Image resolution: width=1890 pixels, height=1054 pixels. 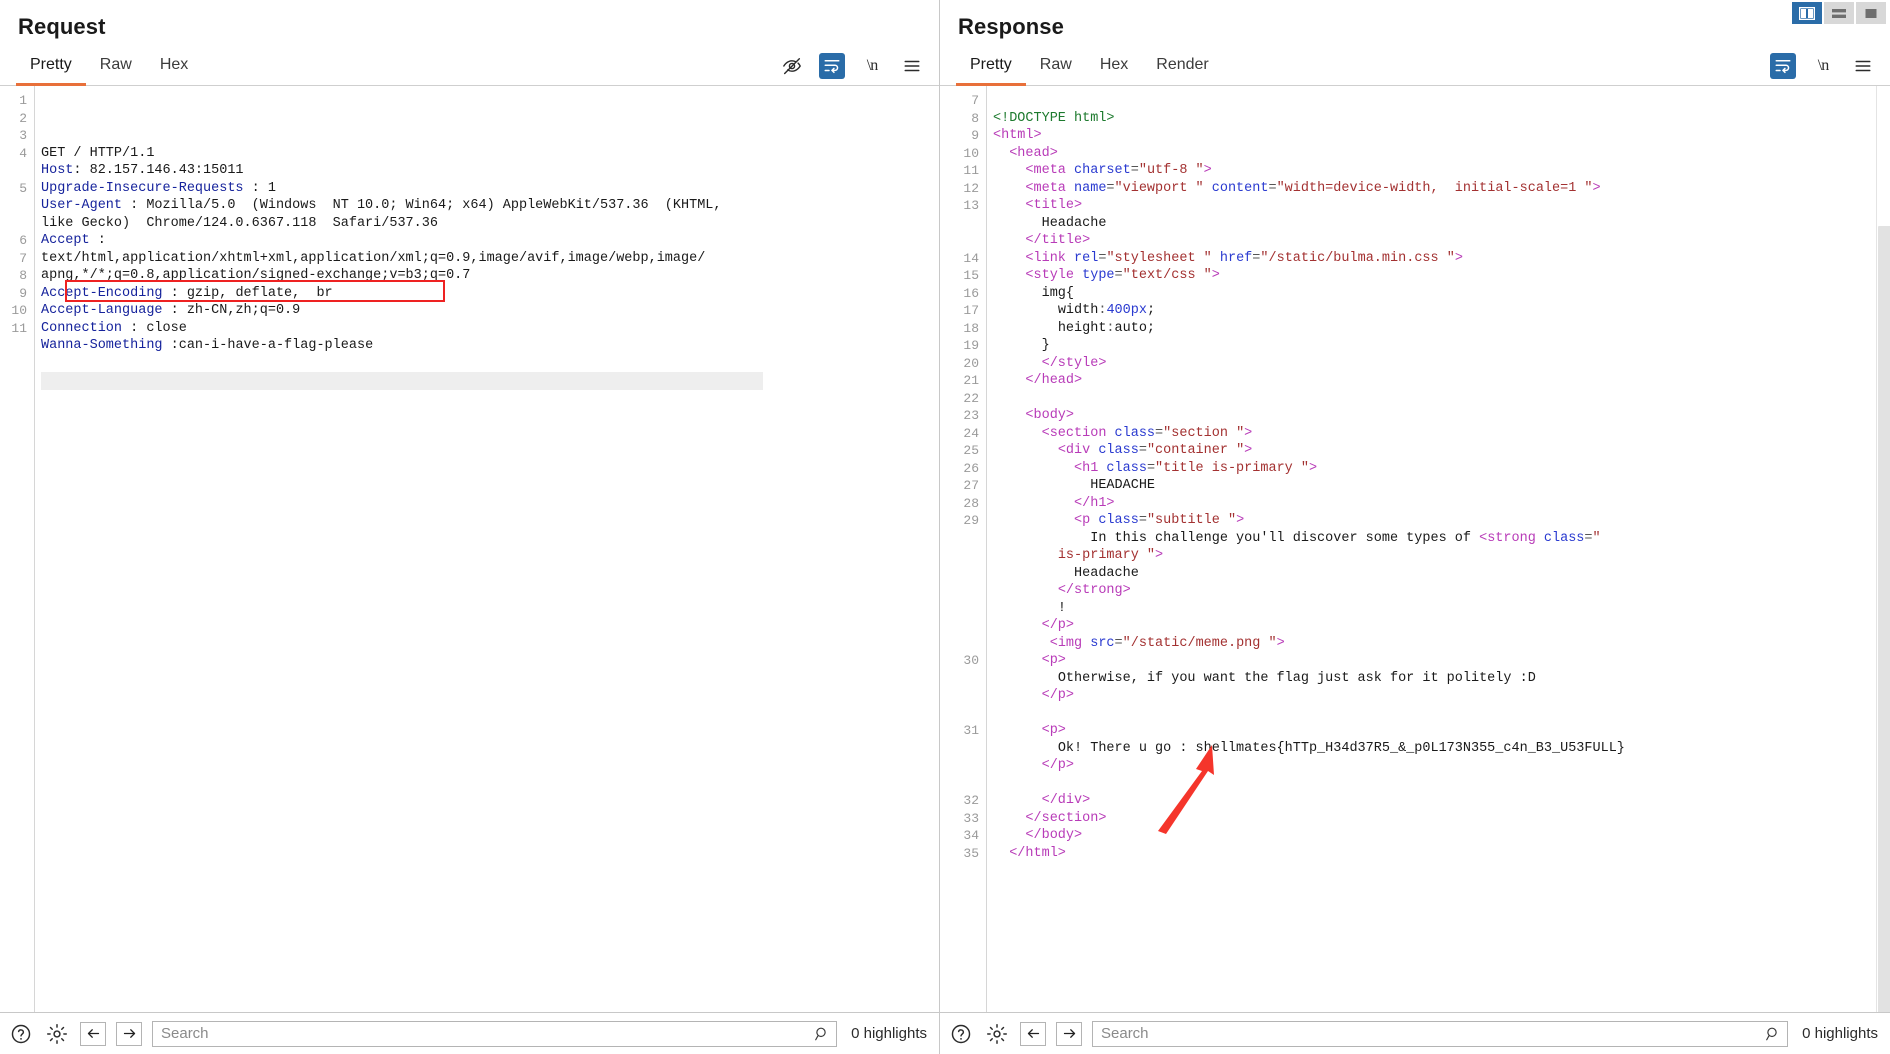 What do you see at coordinates (1441, 206) in the screenshot?
I see `response-line: <title>` at bounding box center [1441, 206].